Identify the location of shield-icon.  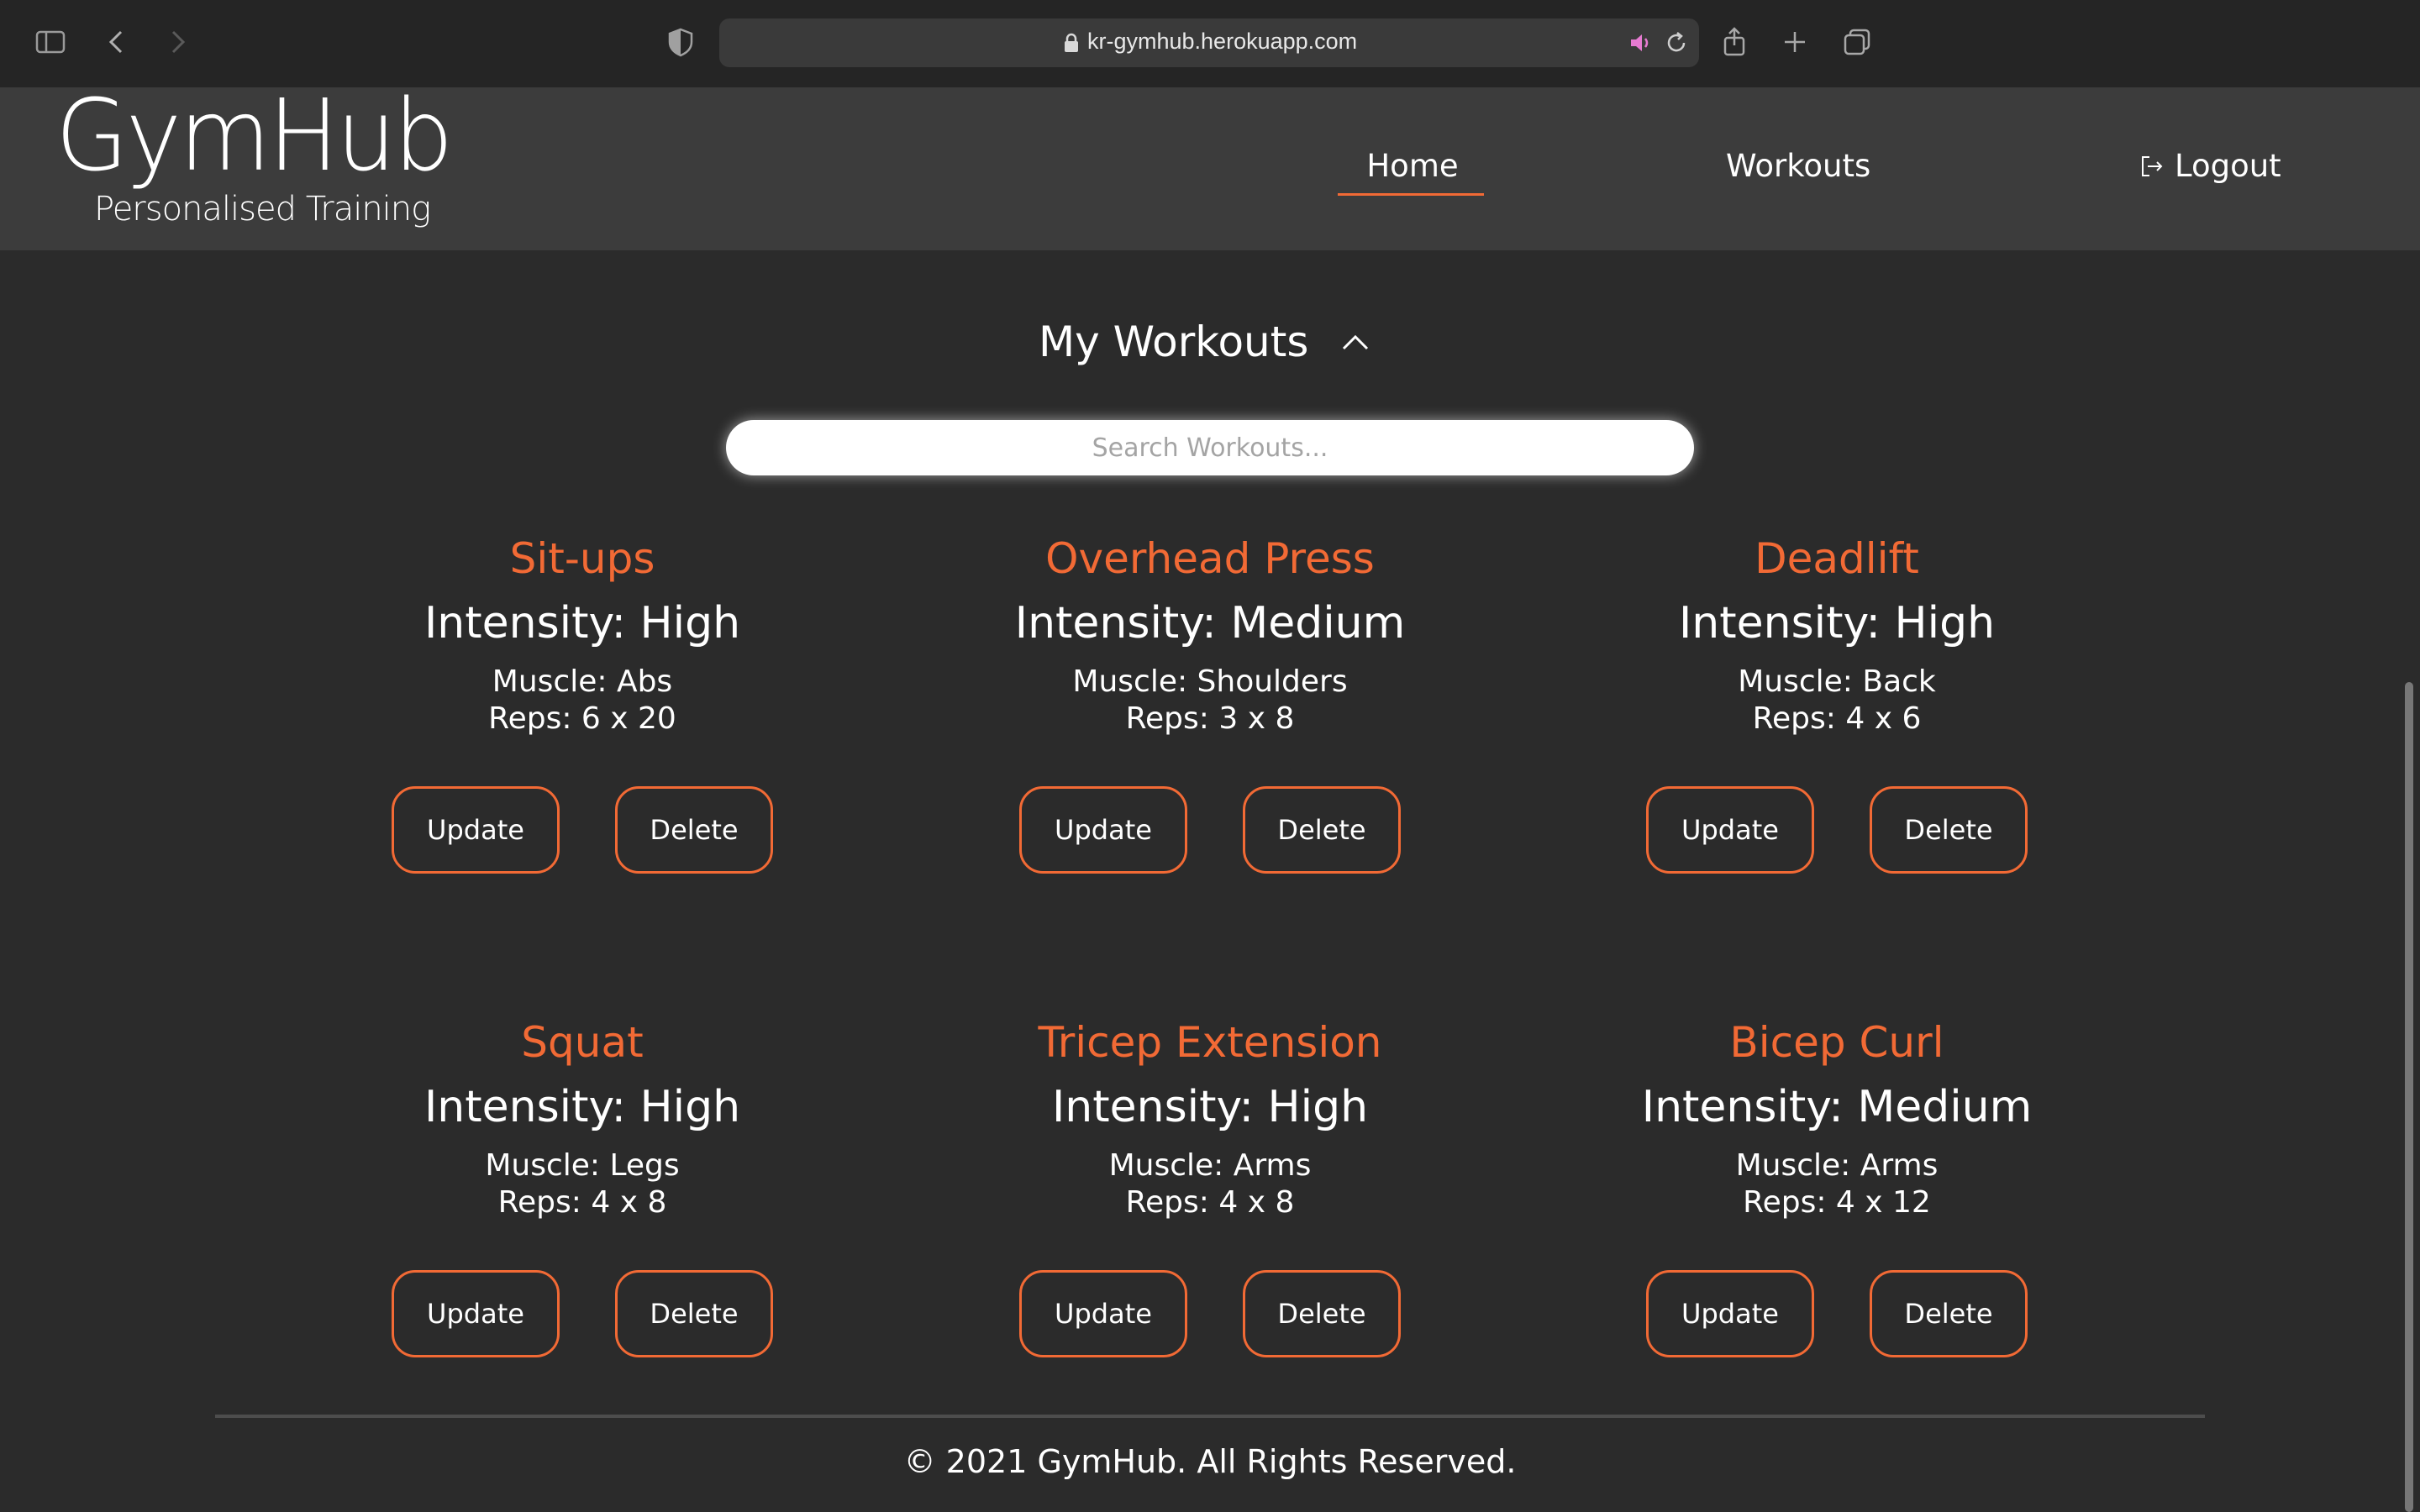
(680, 42).